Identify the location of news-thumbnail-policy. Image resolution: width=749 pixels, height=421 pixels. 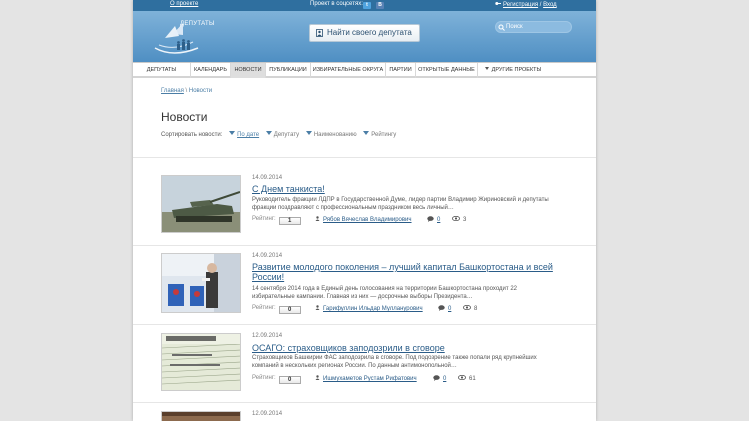
(201, 362).